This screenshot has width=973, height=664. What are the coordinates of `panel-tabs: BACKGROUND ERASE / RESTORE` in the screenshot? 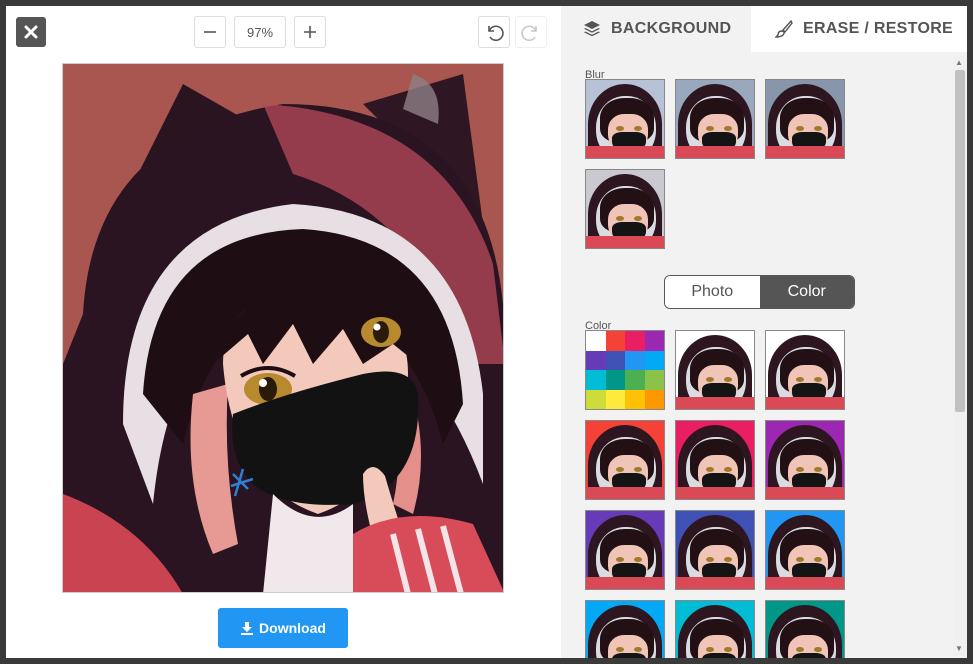 It's located at (764, 29).